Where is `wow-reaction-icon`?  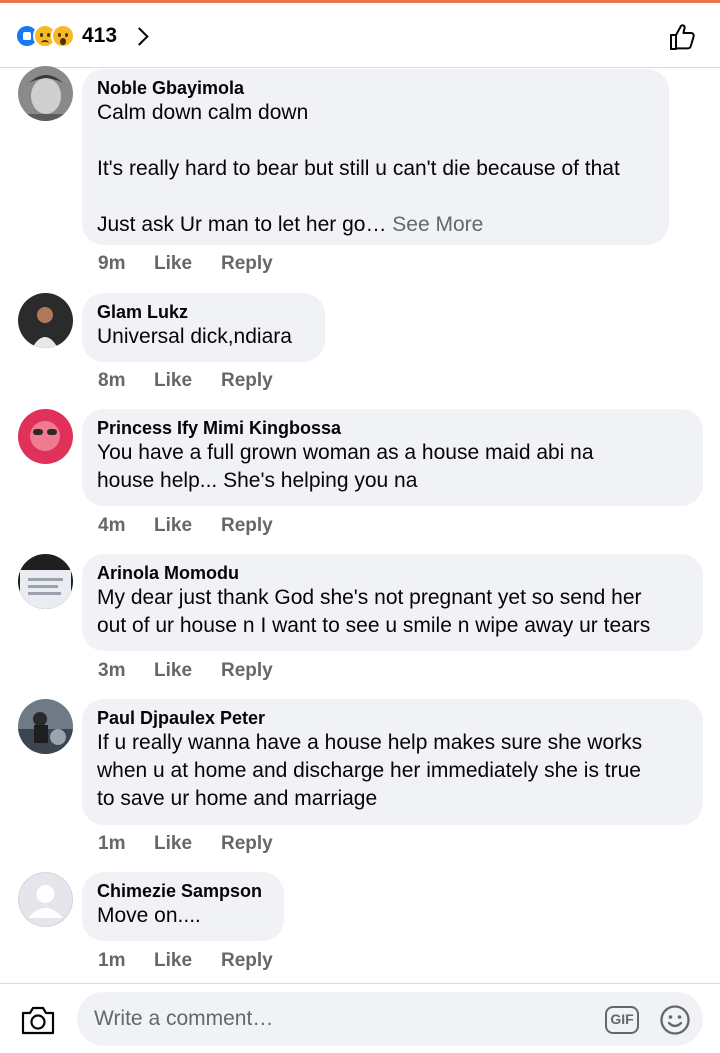 wow-reaction-icon is located at coordinates (63, 36).